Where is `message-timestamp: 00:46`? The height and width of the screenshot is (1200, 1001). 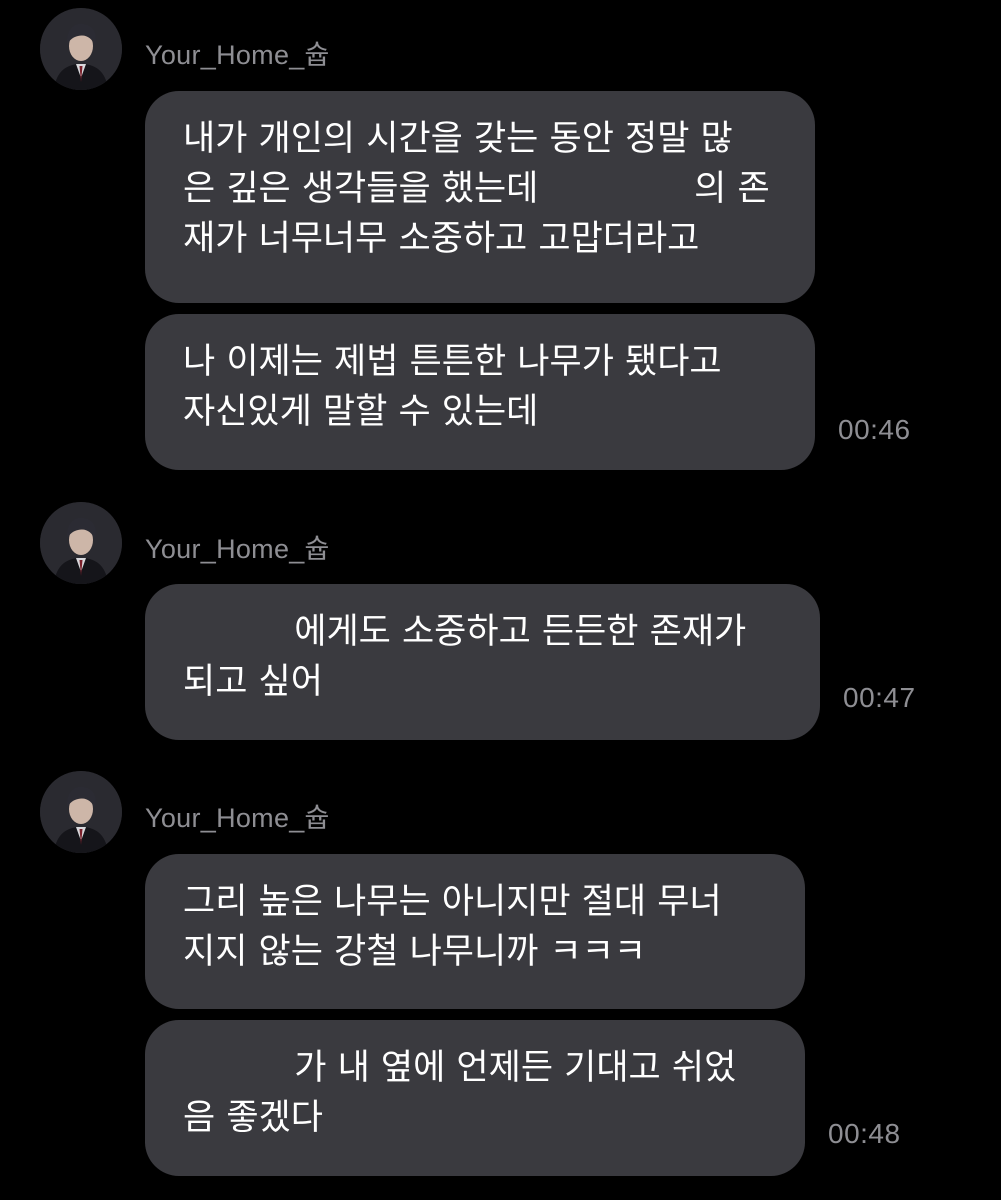
message-timestamp: 00:46 is located at coordinates (874, 429).